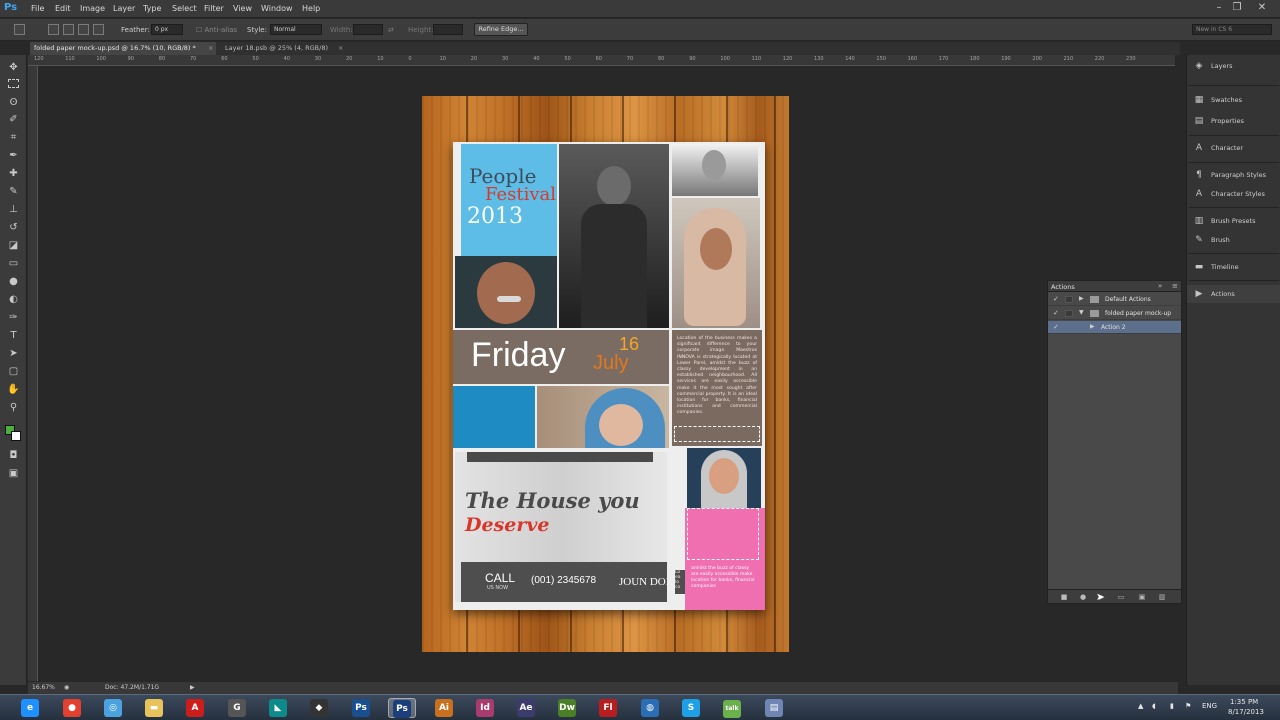 The height and width of the screenshot is (720, 1280). What do you see at coordinates (277, 8) in the screenshot?
I see `menu-window: Window` at bounding box center [277, 8].